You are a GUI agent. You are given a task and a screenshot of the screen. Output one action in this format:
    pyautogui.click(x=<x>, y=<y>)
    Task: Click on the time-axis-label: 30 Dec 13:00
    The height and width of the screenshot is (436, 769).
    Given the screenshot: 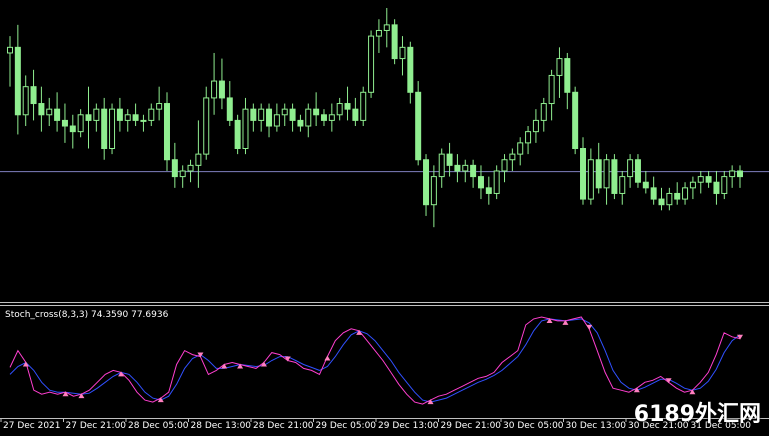 What is the action you would take?
    pyautogui.click(x=596, y=426)
    